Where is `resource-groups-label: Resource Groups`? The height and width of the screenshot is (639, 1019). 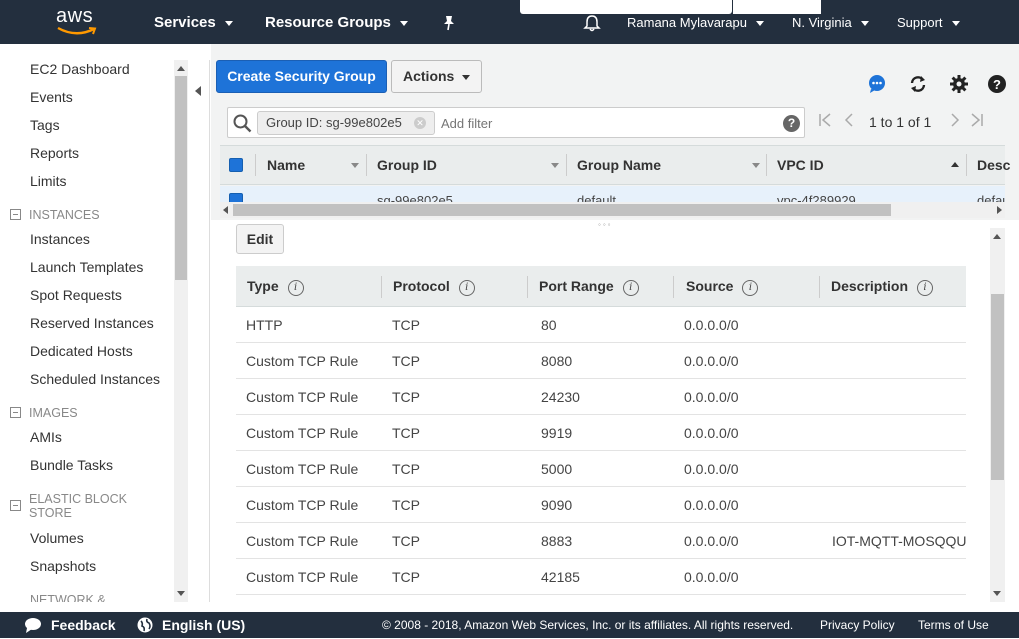 resource-groups-label: Resource Groups is located at coordinates (328, 22).